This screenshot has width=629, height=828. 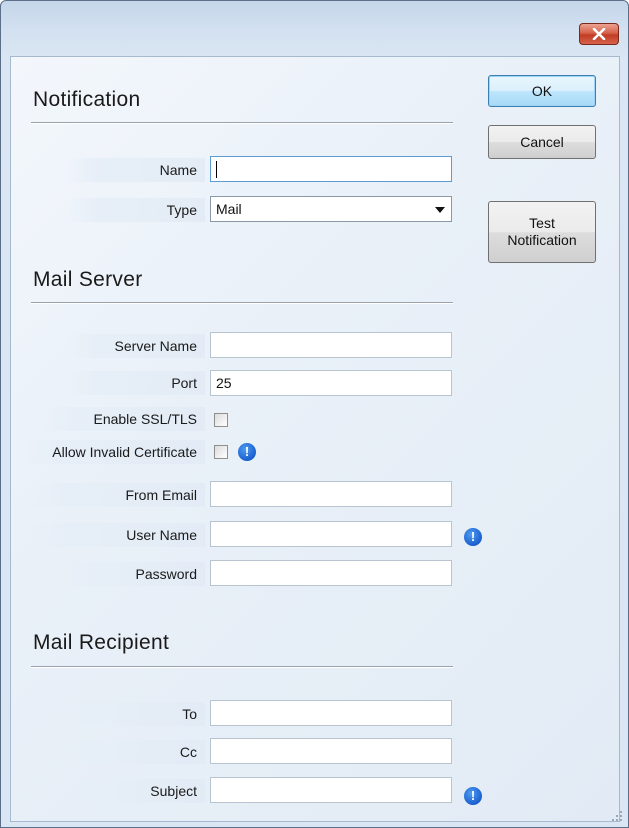 What do you see at coordinates (331, 534) in the screenshot?
I see `user-name-input` at bounding box center [331, 534].